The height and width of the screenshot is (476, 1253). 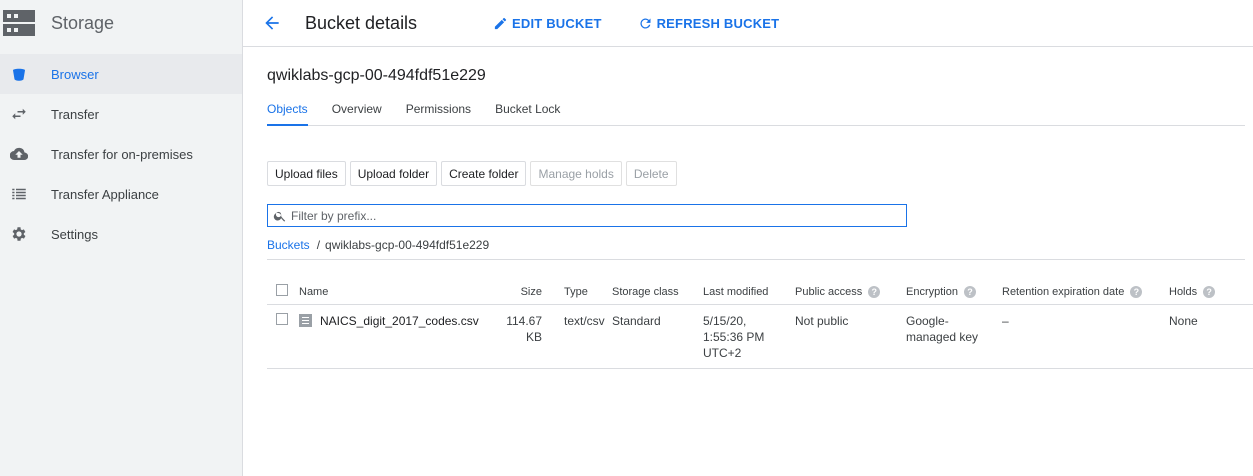 I want to click on gear-icon, so click(x=19, y=234).